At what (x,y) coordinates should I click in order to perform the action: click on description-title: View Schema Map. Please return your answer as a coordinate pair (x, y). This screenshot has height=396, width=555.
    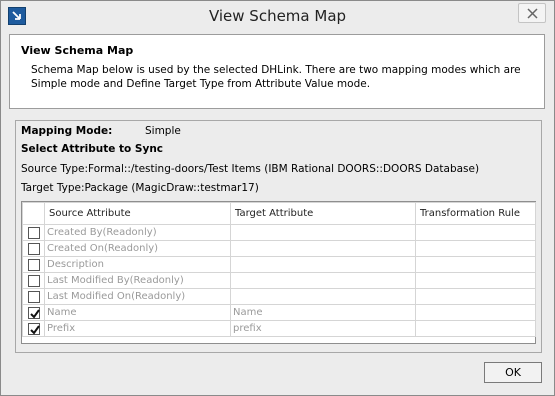
    Looking at the image, I should click on (77, 50).